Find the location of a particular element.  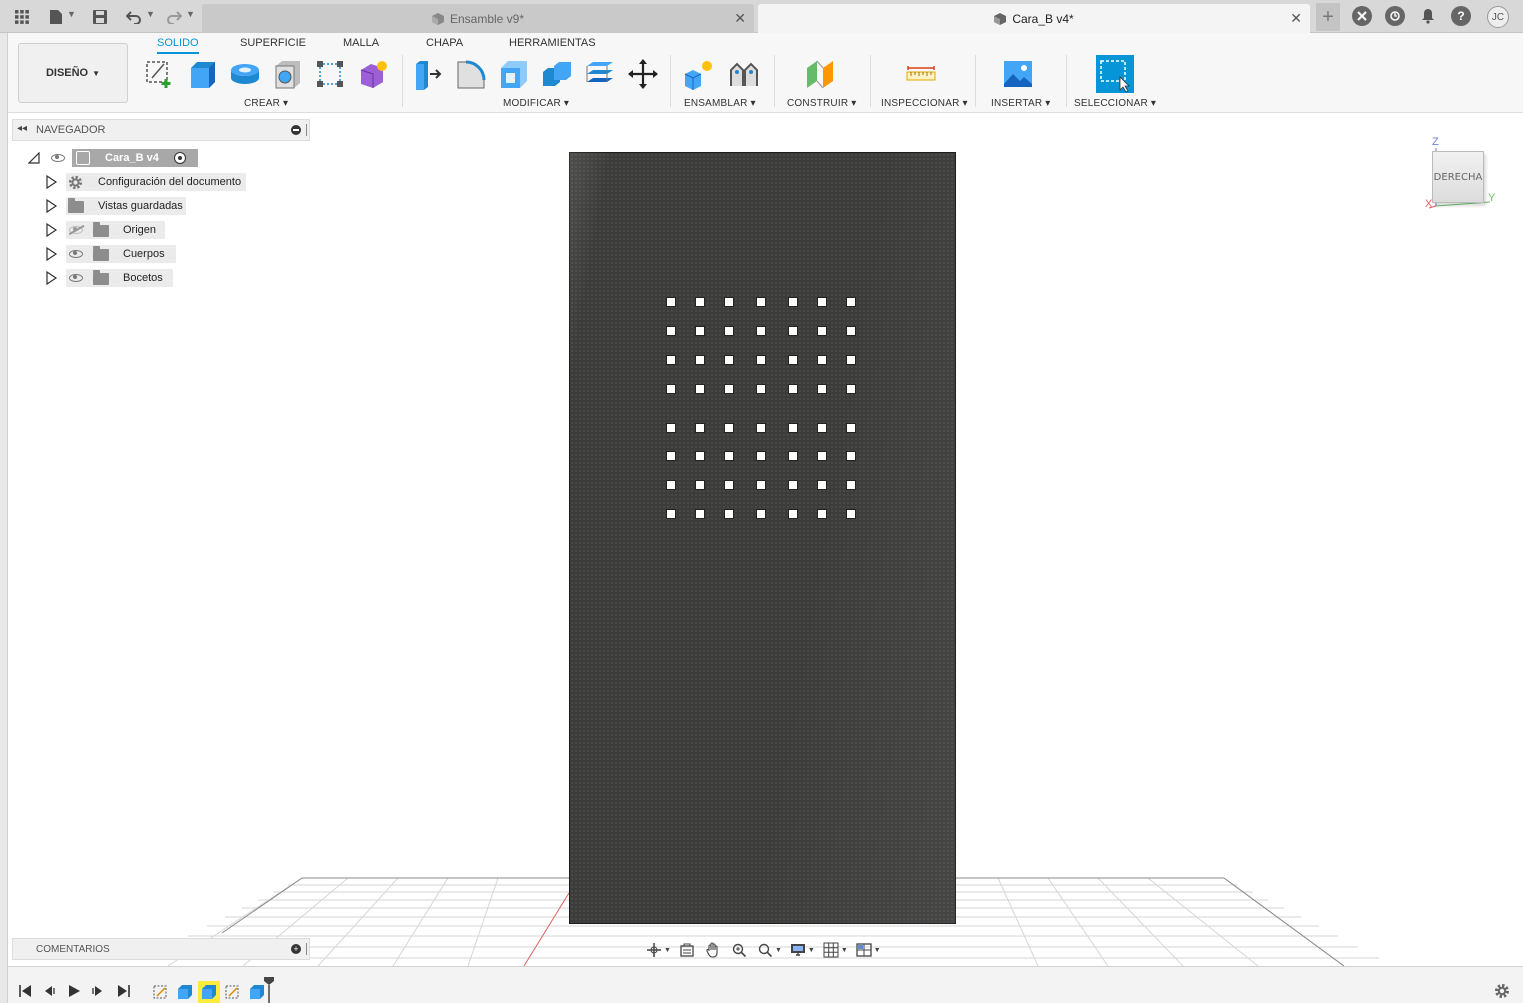

apps-grid-icon is located at coordinates (22, 17).